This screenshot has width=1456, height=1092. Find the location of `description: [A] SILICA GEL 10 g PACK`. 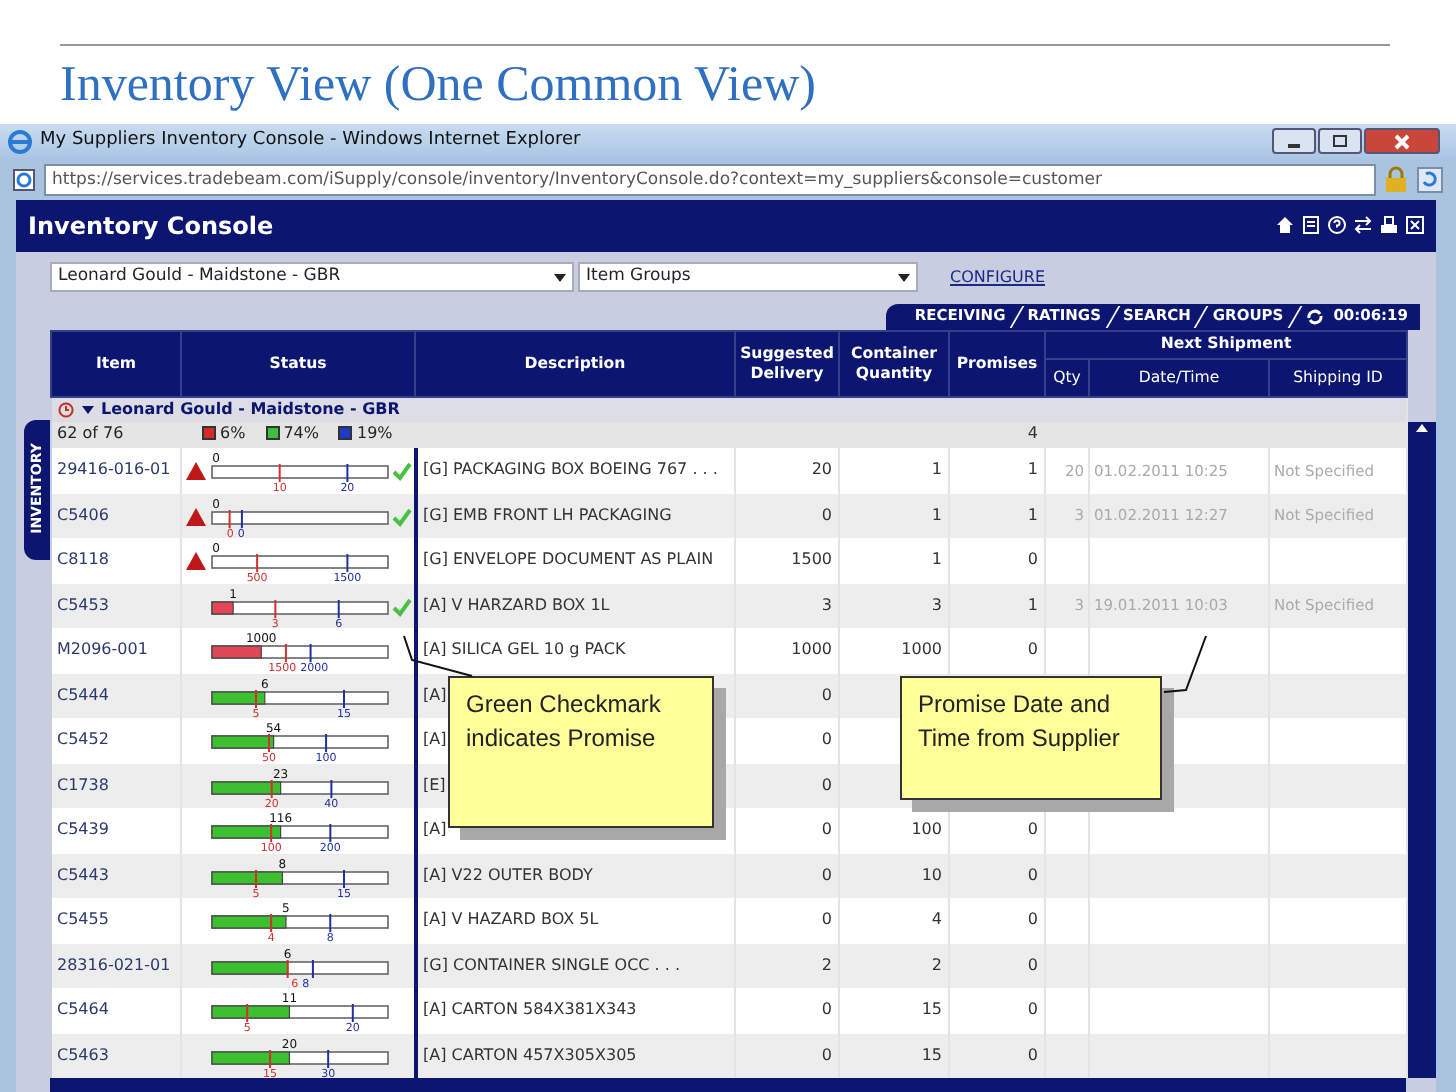

description: [A] SILICA GEL 10 g PACK is located at coordinates (575, 650).